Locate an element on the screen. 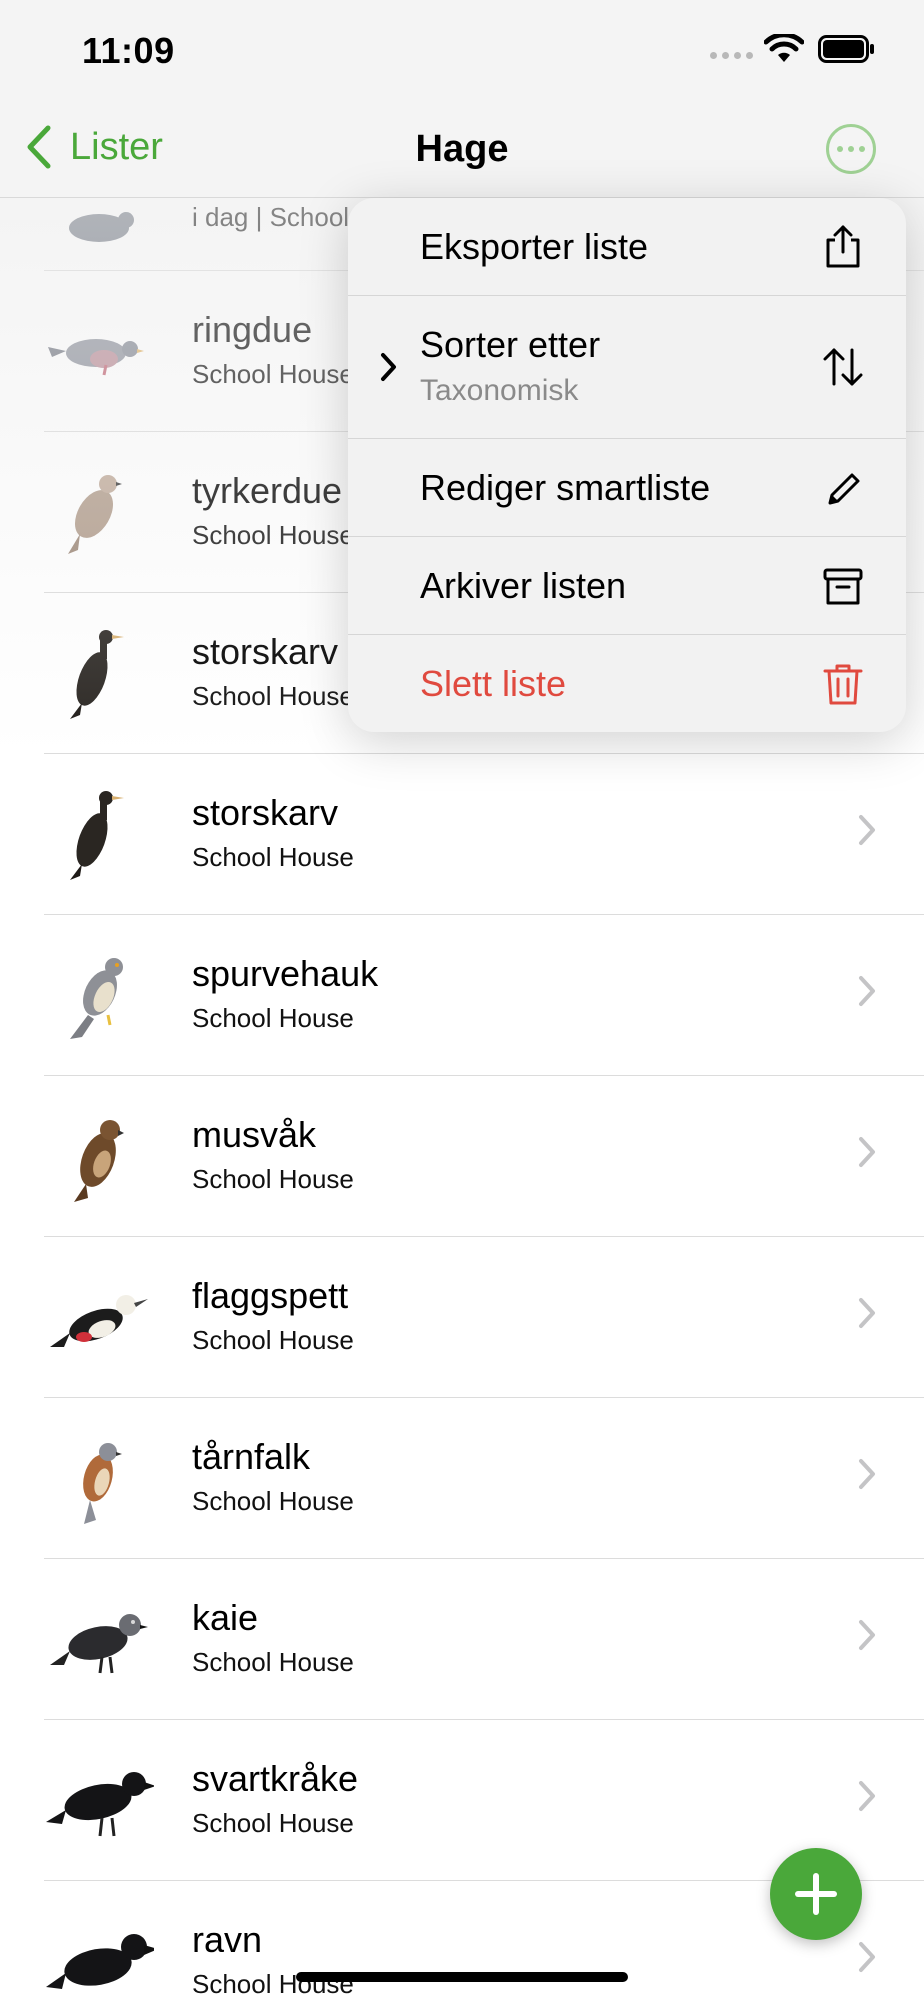  menu-item-archive: Arkiver listen is located at coordinates (627, 586).